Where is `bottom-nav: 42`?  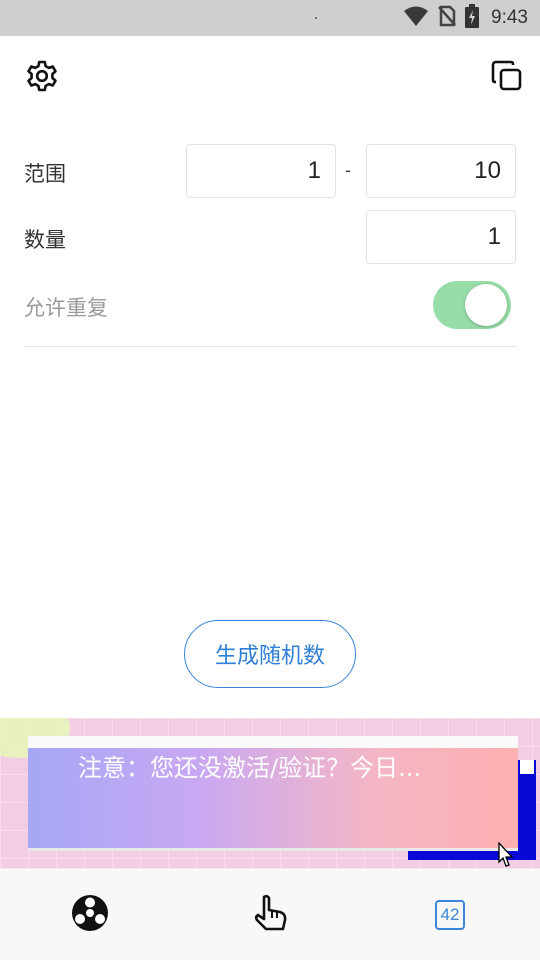 bottom-nav: 42 is located at coordinates (270, 914).